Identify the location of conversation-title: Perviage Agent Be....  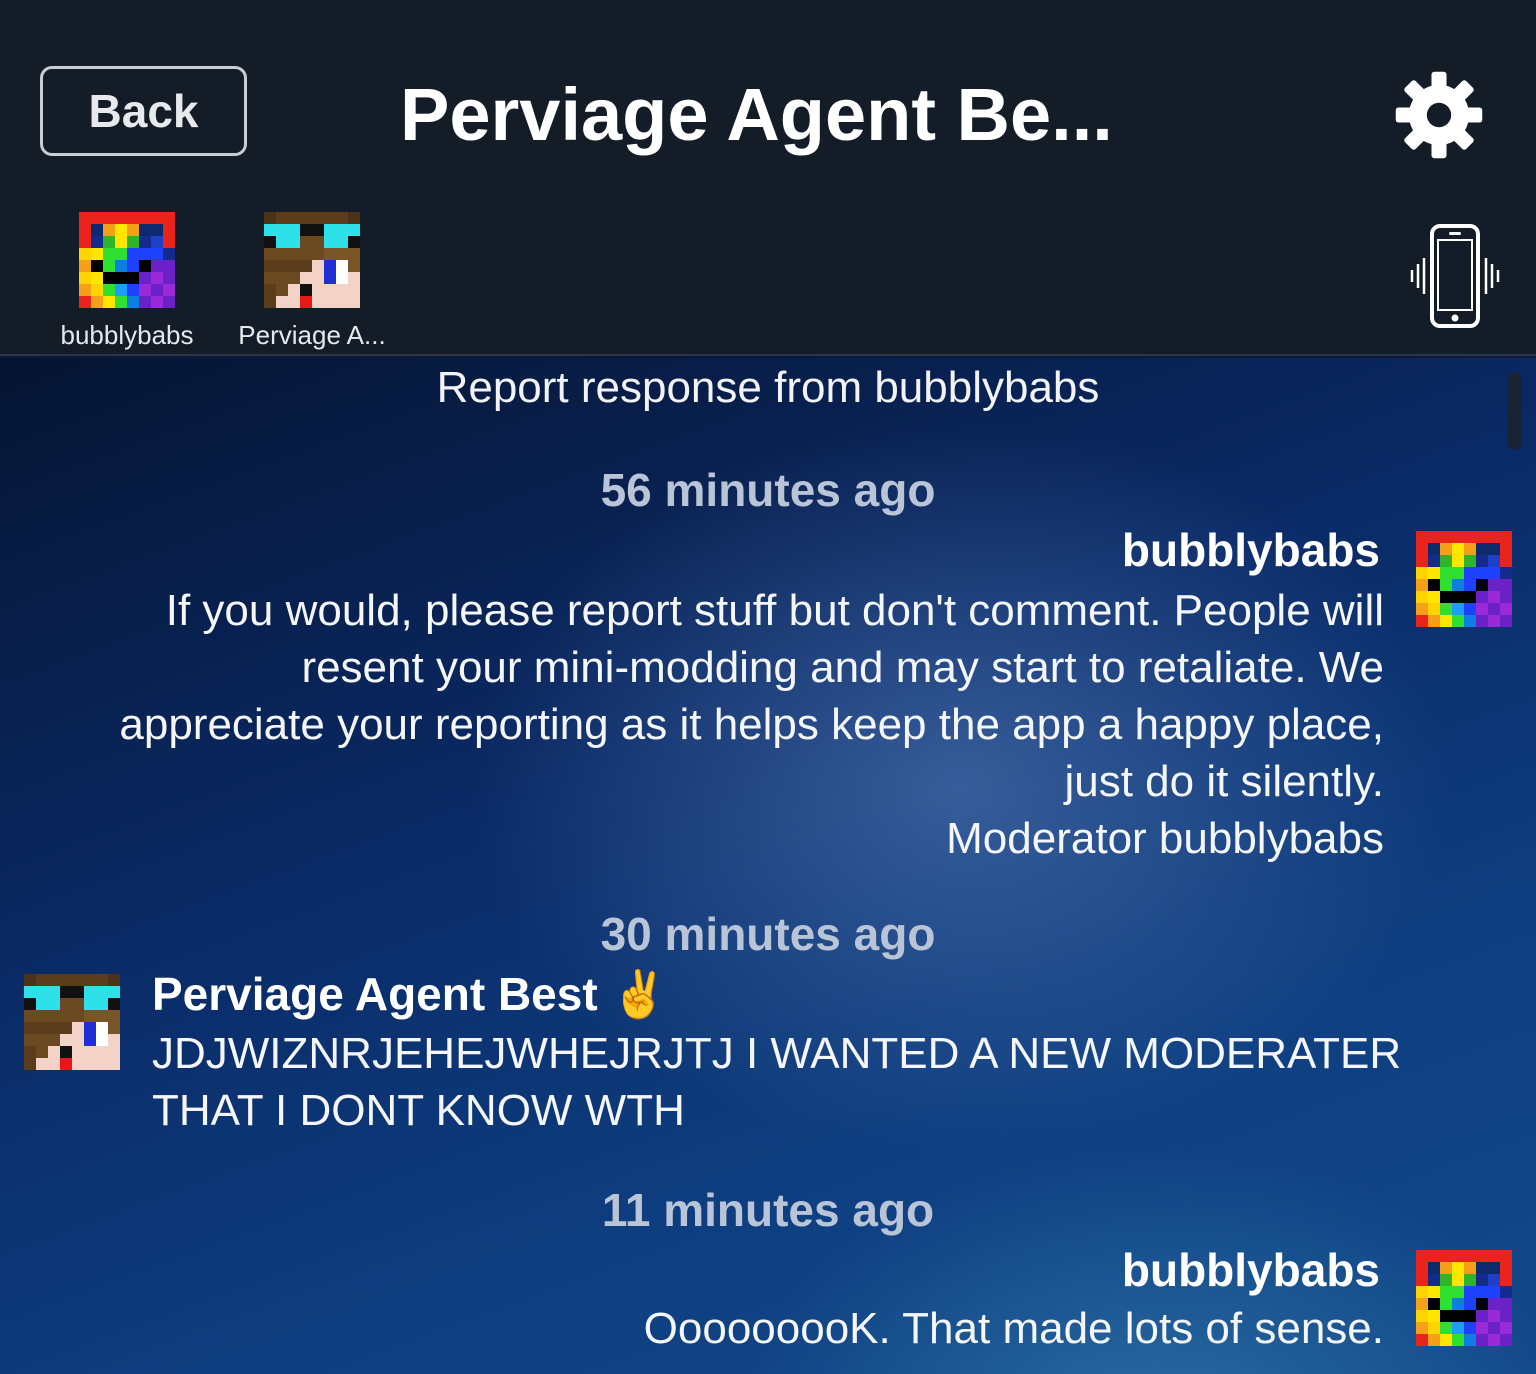
(756, 114).